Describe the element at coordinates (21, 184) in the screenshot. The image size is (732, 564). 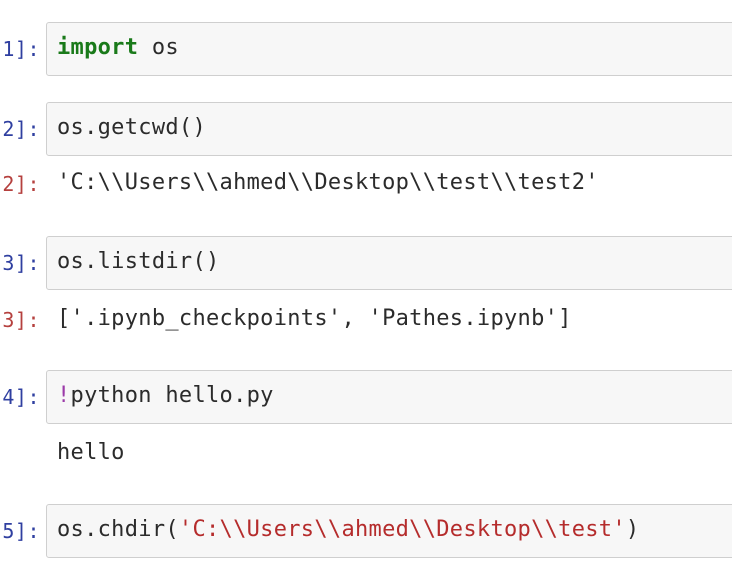
I see `out-prompt-2: 2]:` at that location.